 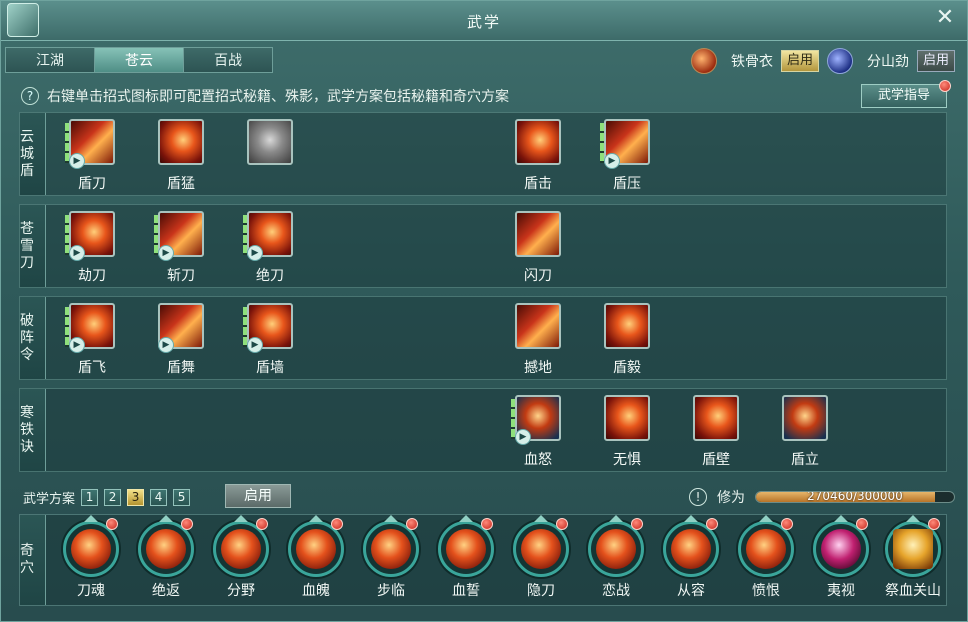 I want to click on skill-dunqiang: ▶ 盾墙, so click(x=270, y=340).